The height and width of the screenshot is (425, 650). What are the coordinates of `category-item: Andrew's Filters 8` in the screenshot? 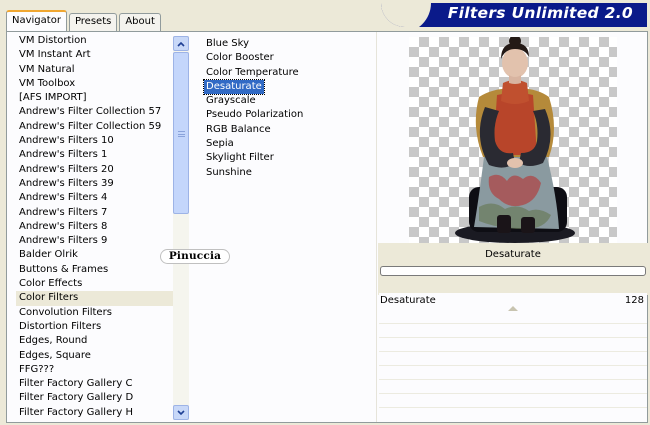 It's located at (96, 227).